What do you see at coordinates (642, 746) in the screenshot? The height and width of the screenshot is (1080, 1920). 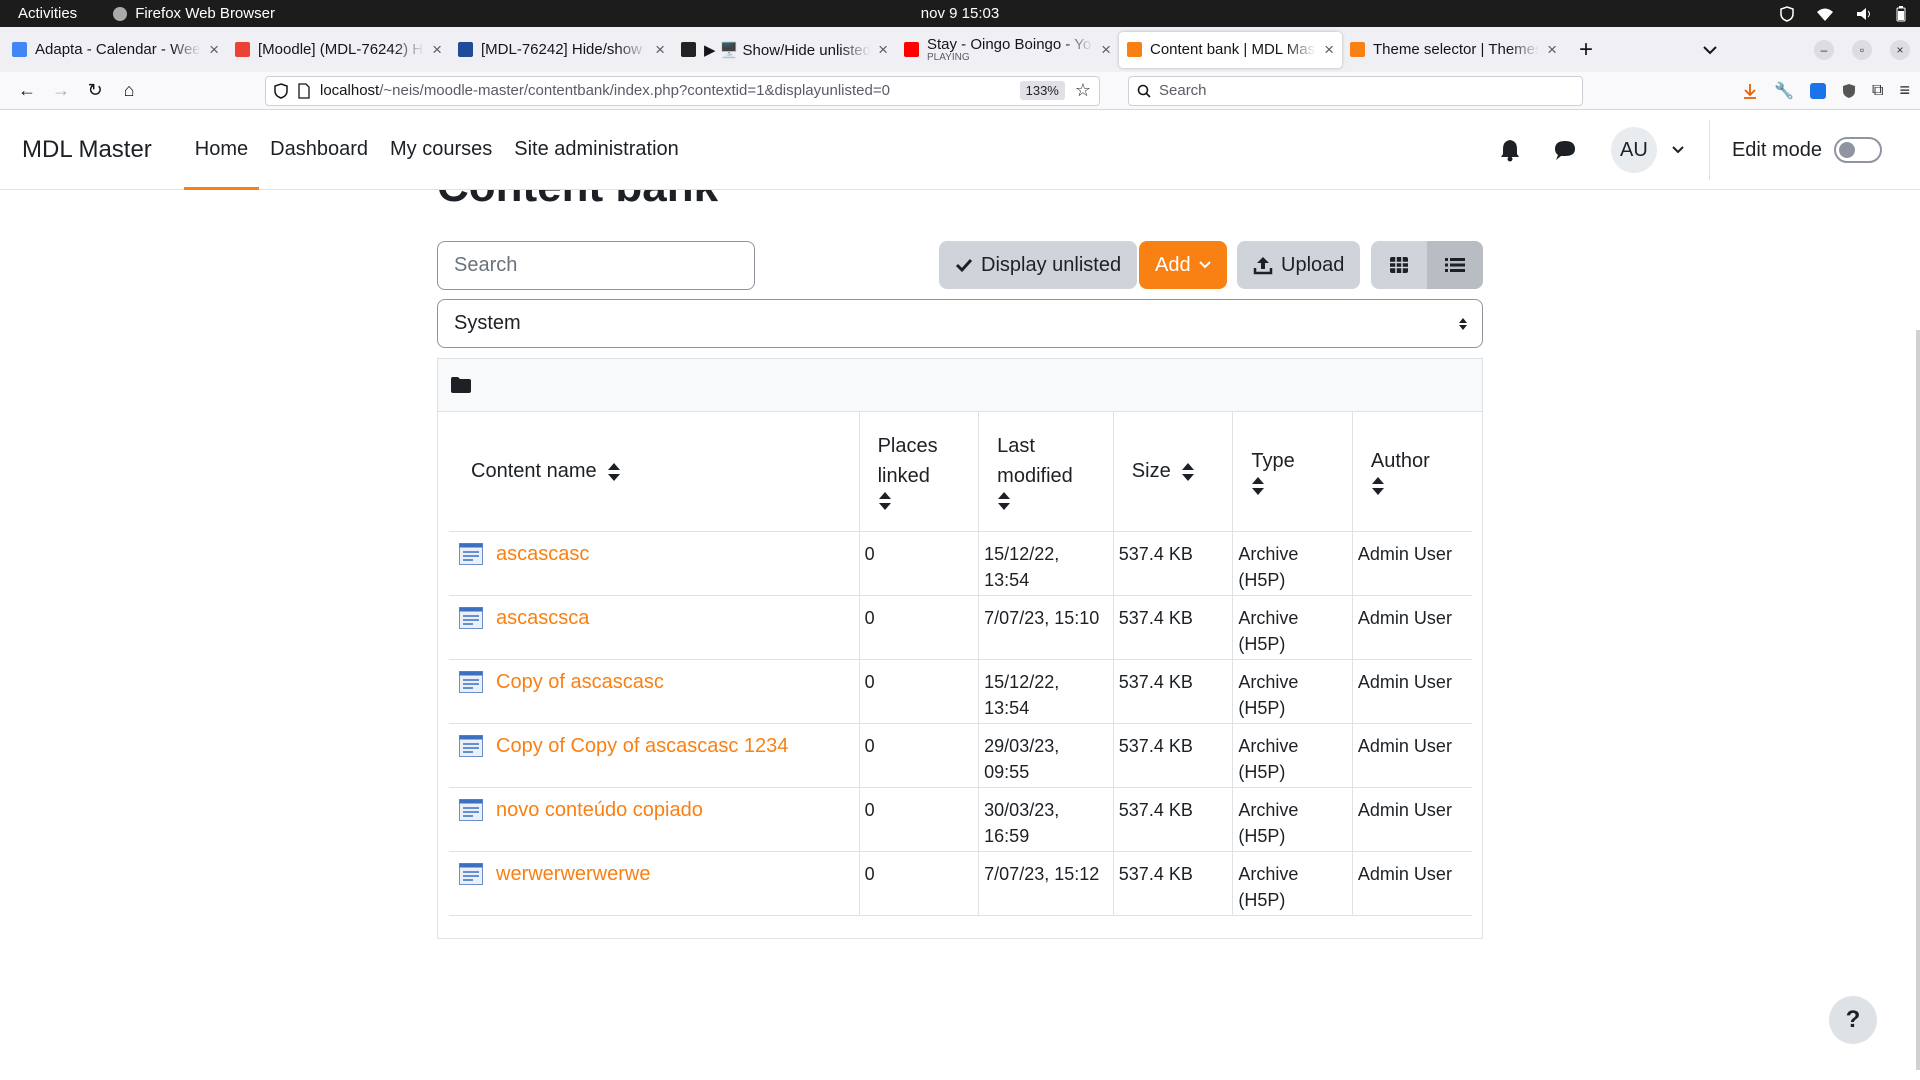 I see `content-name-link: Copy of Copy of ascascasc 1234` at bounding box center [642, 746].